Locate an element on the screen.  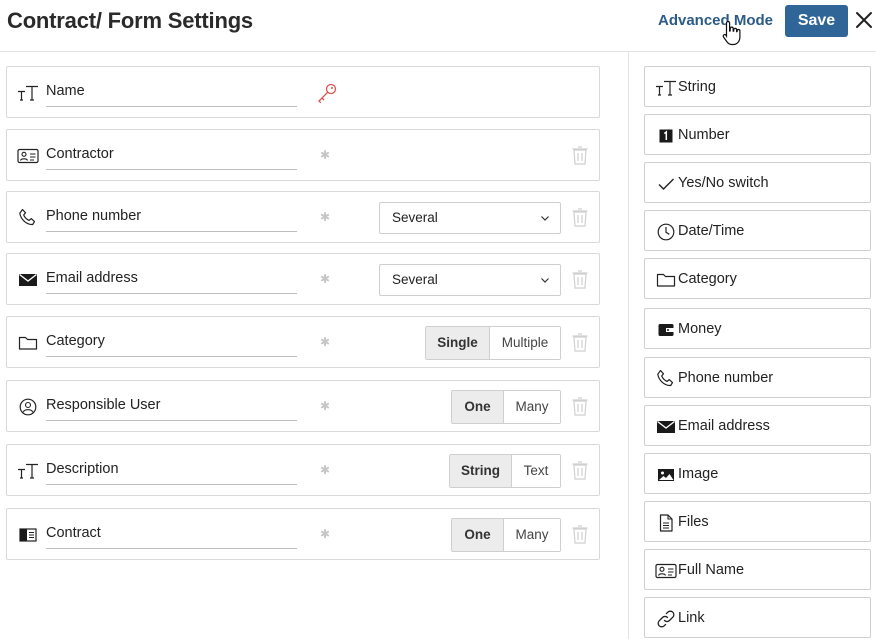
field-row-description: Description ✱ String Text is located at coordinates (303, 470).